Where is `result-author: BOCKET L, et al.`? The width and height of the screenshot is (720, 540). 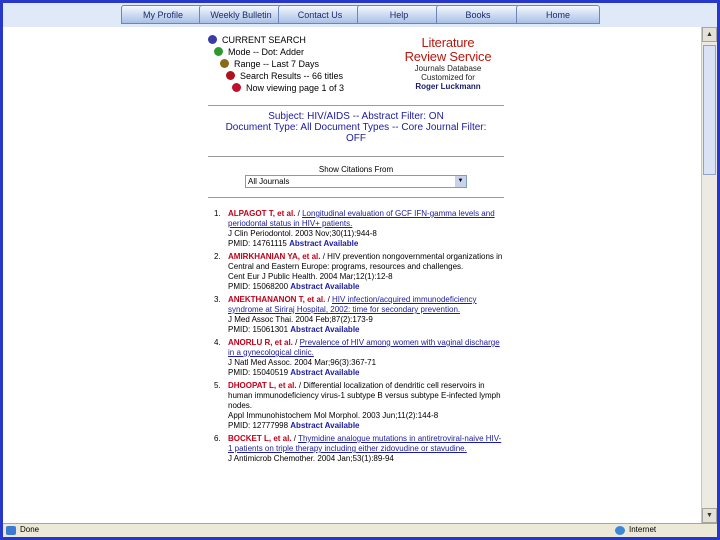
result-author: BOCKET L, et al. is located at coordinates (260, 438).